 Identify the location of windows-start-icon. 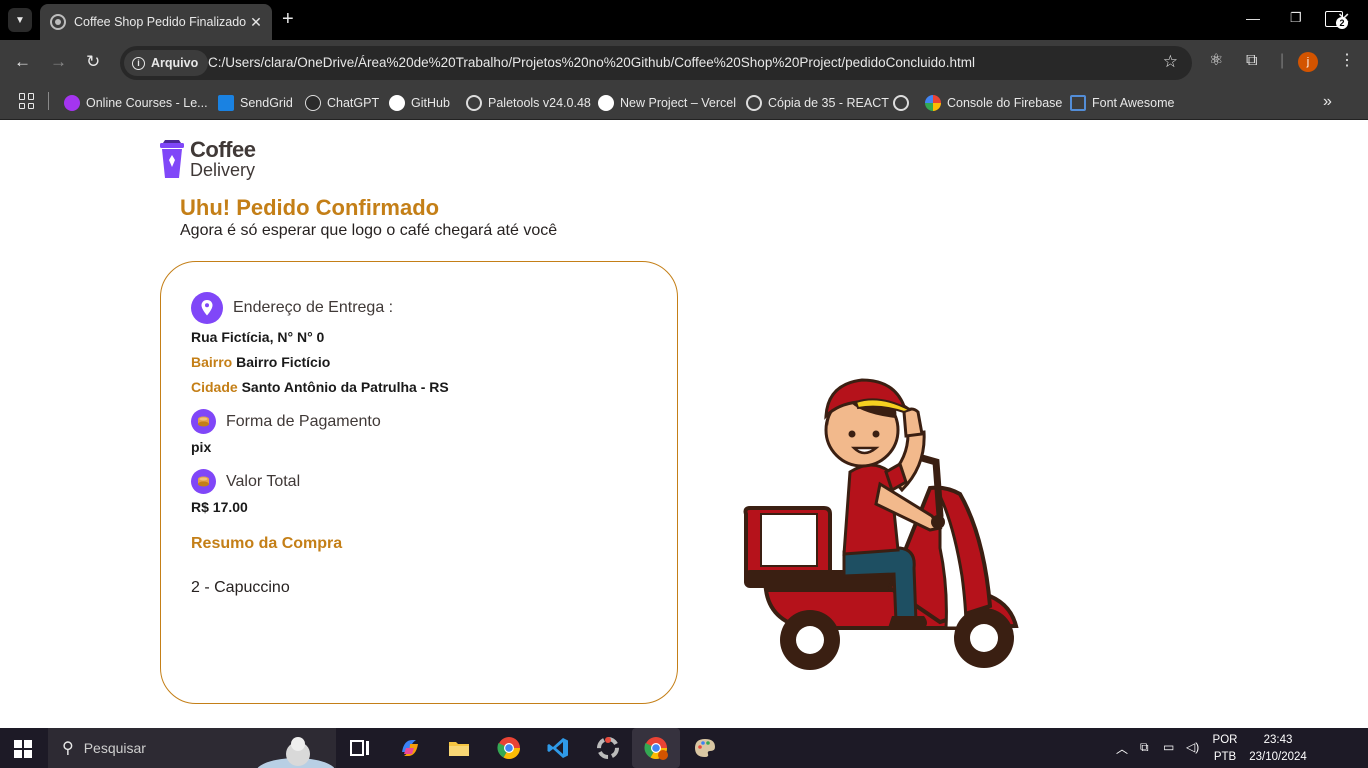
(23, 749).